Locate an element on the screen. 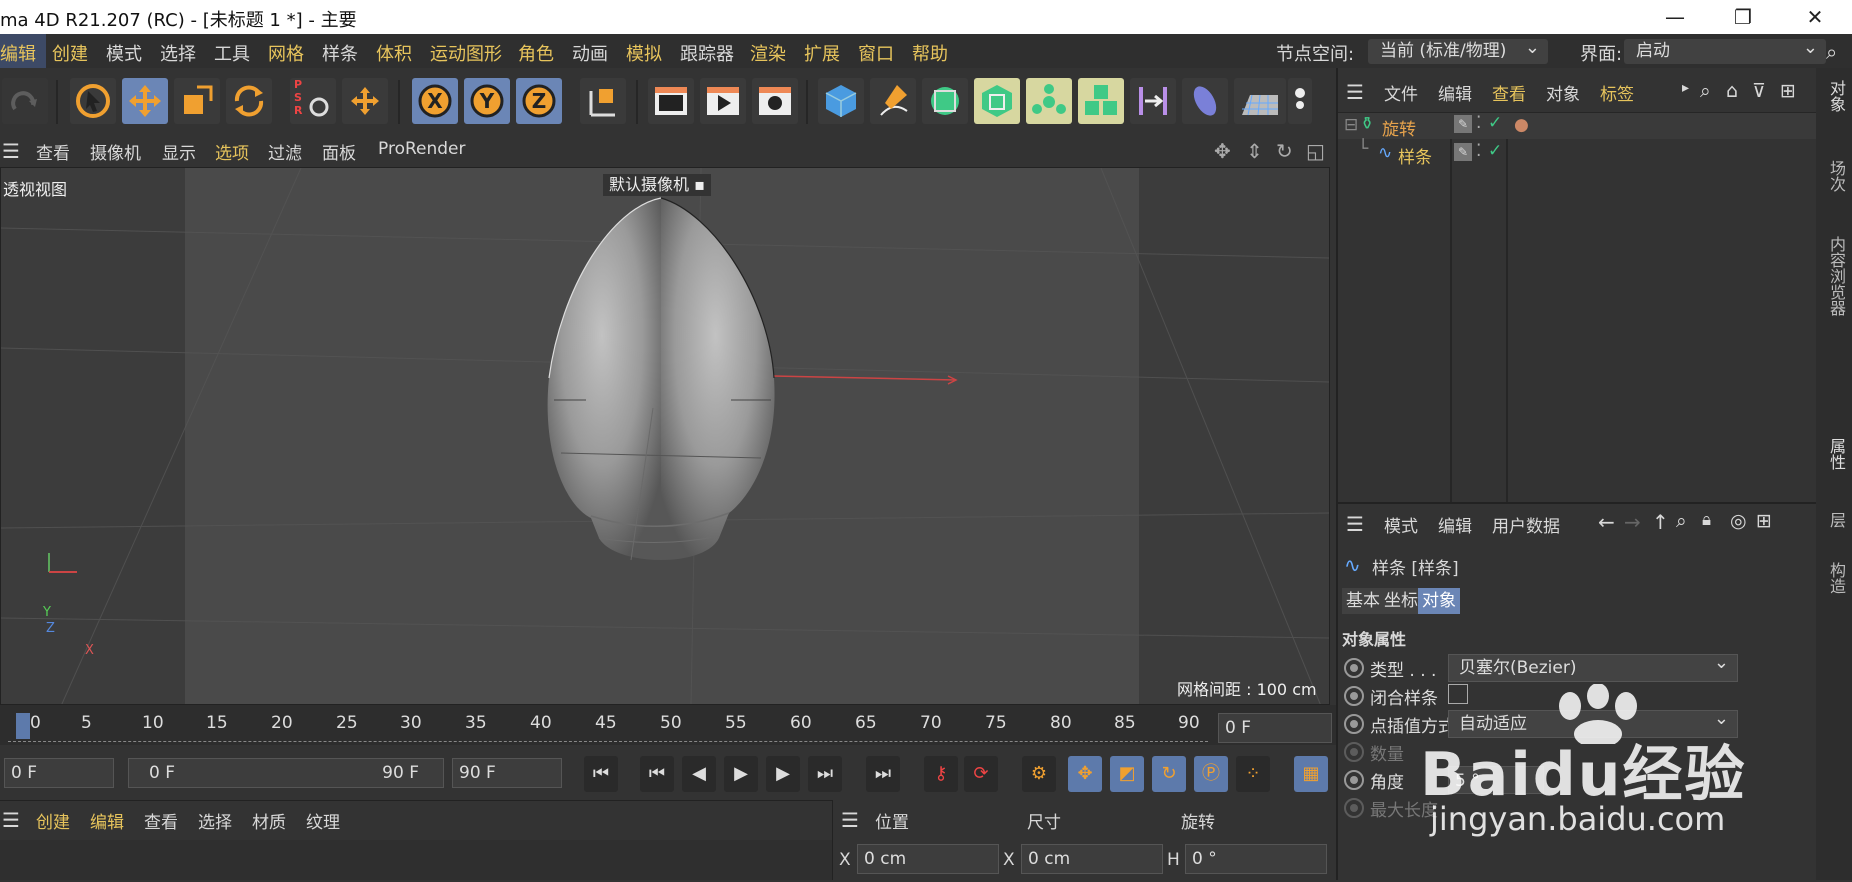  tab-basic: 基本 is located at coordinates (1363, 601).